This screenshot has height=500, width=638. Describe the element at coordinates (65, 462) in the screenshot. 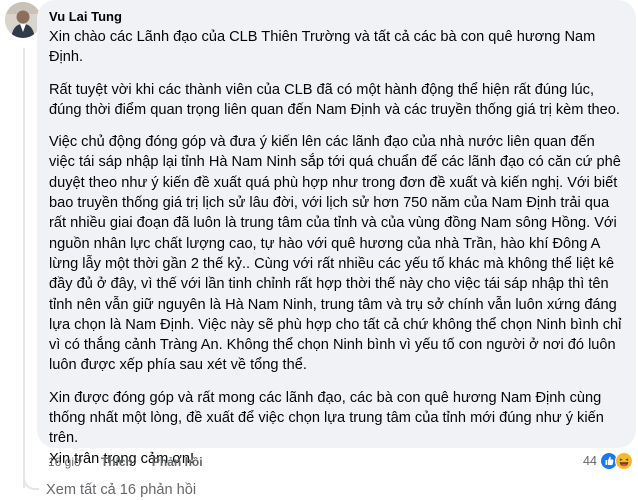

I see `comment-time: 16 giờ` at that location.